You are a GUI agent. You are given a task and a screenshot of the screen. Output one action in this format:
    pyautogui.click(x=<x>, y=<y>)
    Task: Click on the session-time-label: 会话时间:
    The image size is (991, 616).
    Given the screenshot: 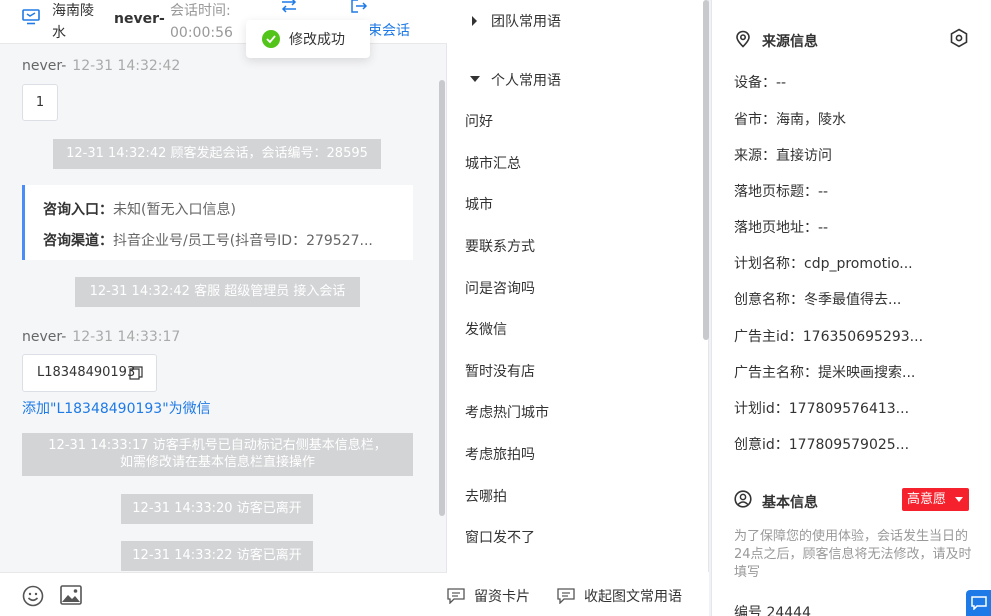 What is the action you would take?
    pyautogui.click(x=200, y=11)
    